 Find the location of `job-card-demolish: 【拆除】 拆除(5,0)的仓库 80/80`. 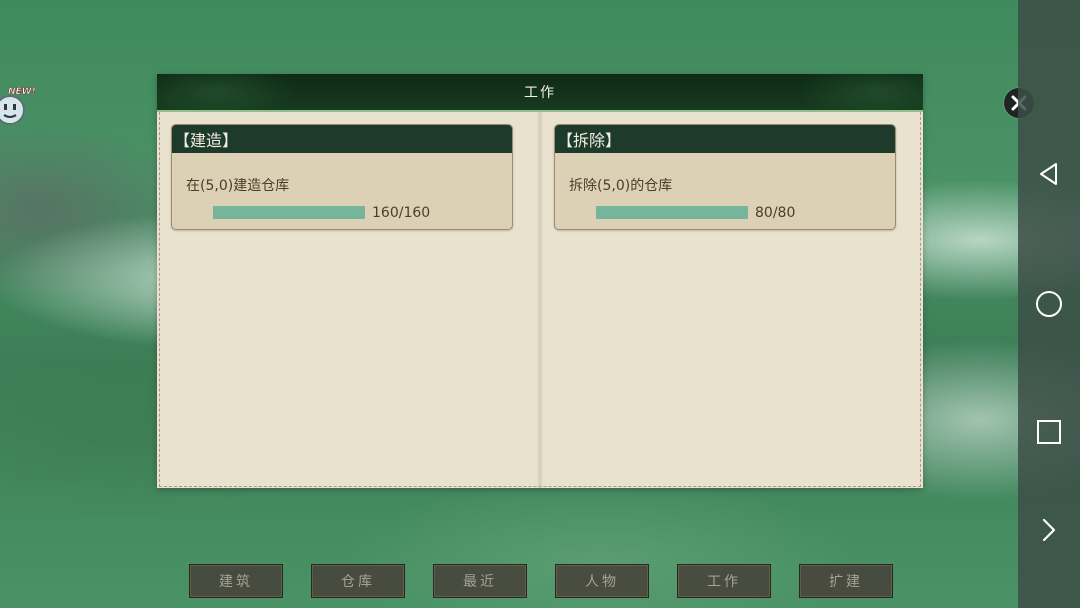

job-card-demolish: 【拆除】 拆除(5,0)的仓库 80/80 is located at coordinates (725, 177).